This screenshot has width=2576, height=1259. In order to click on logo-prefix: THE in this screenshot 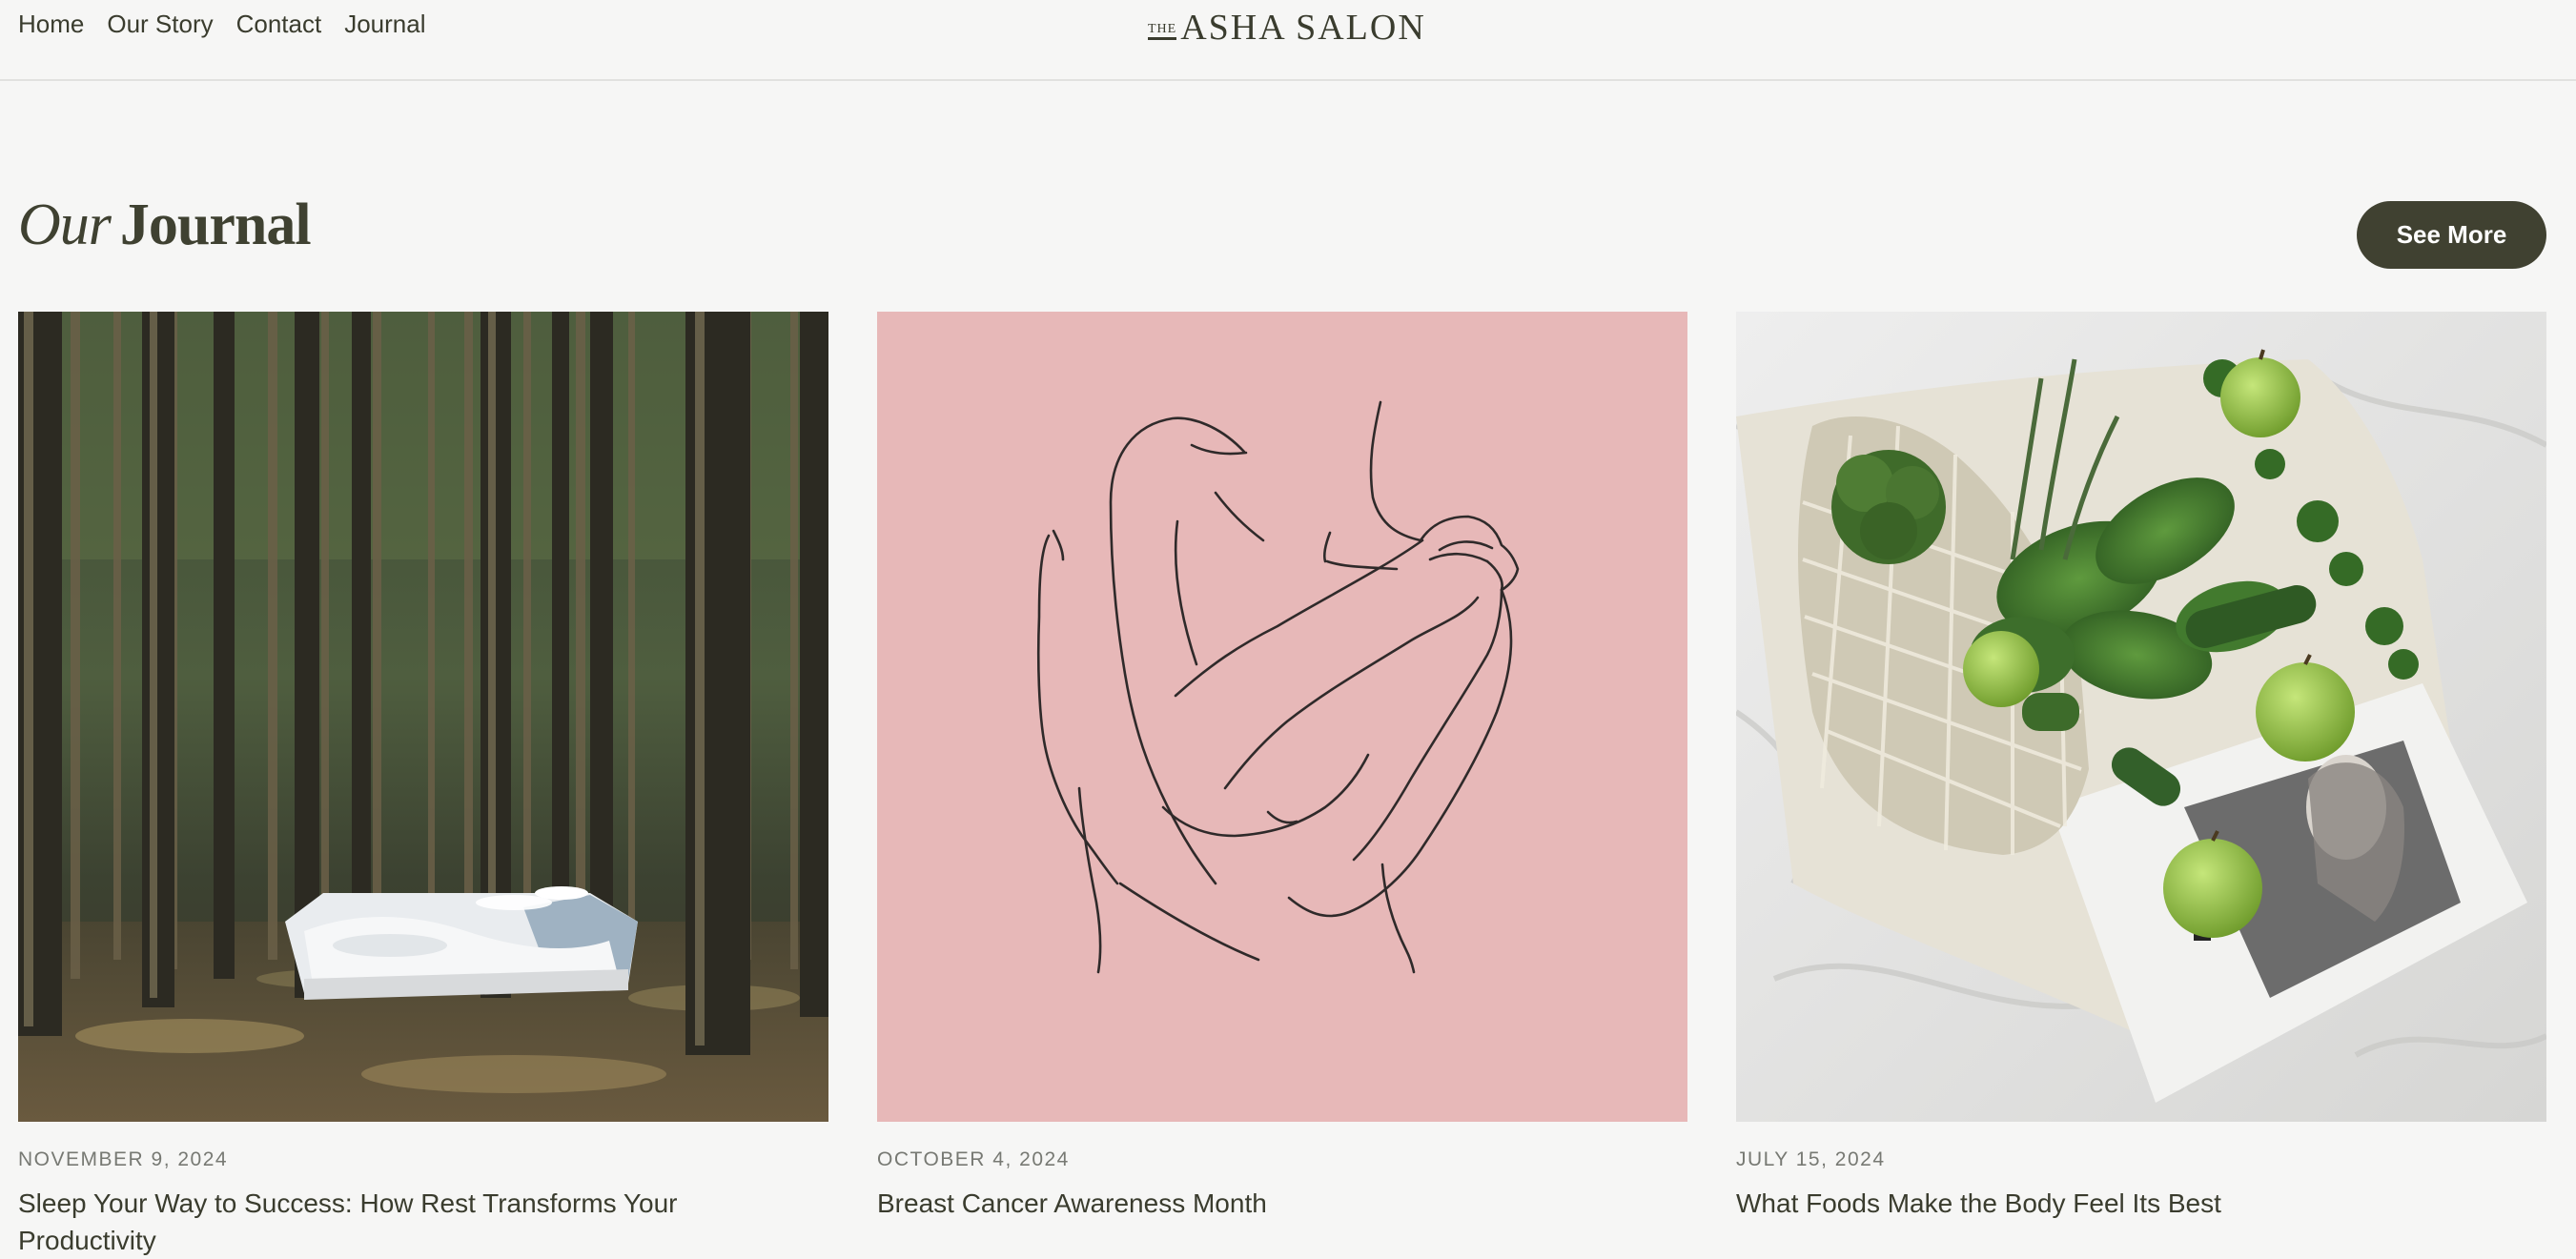, I will do `click(1163, 31)`.